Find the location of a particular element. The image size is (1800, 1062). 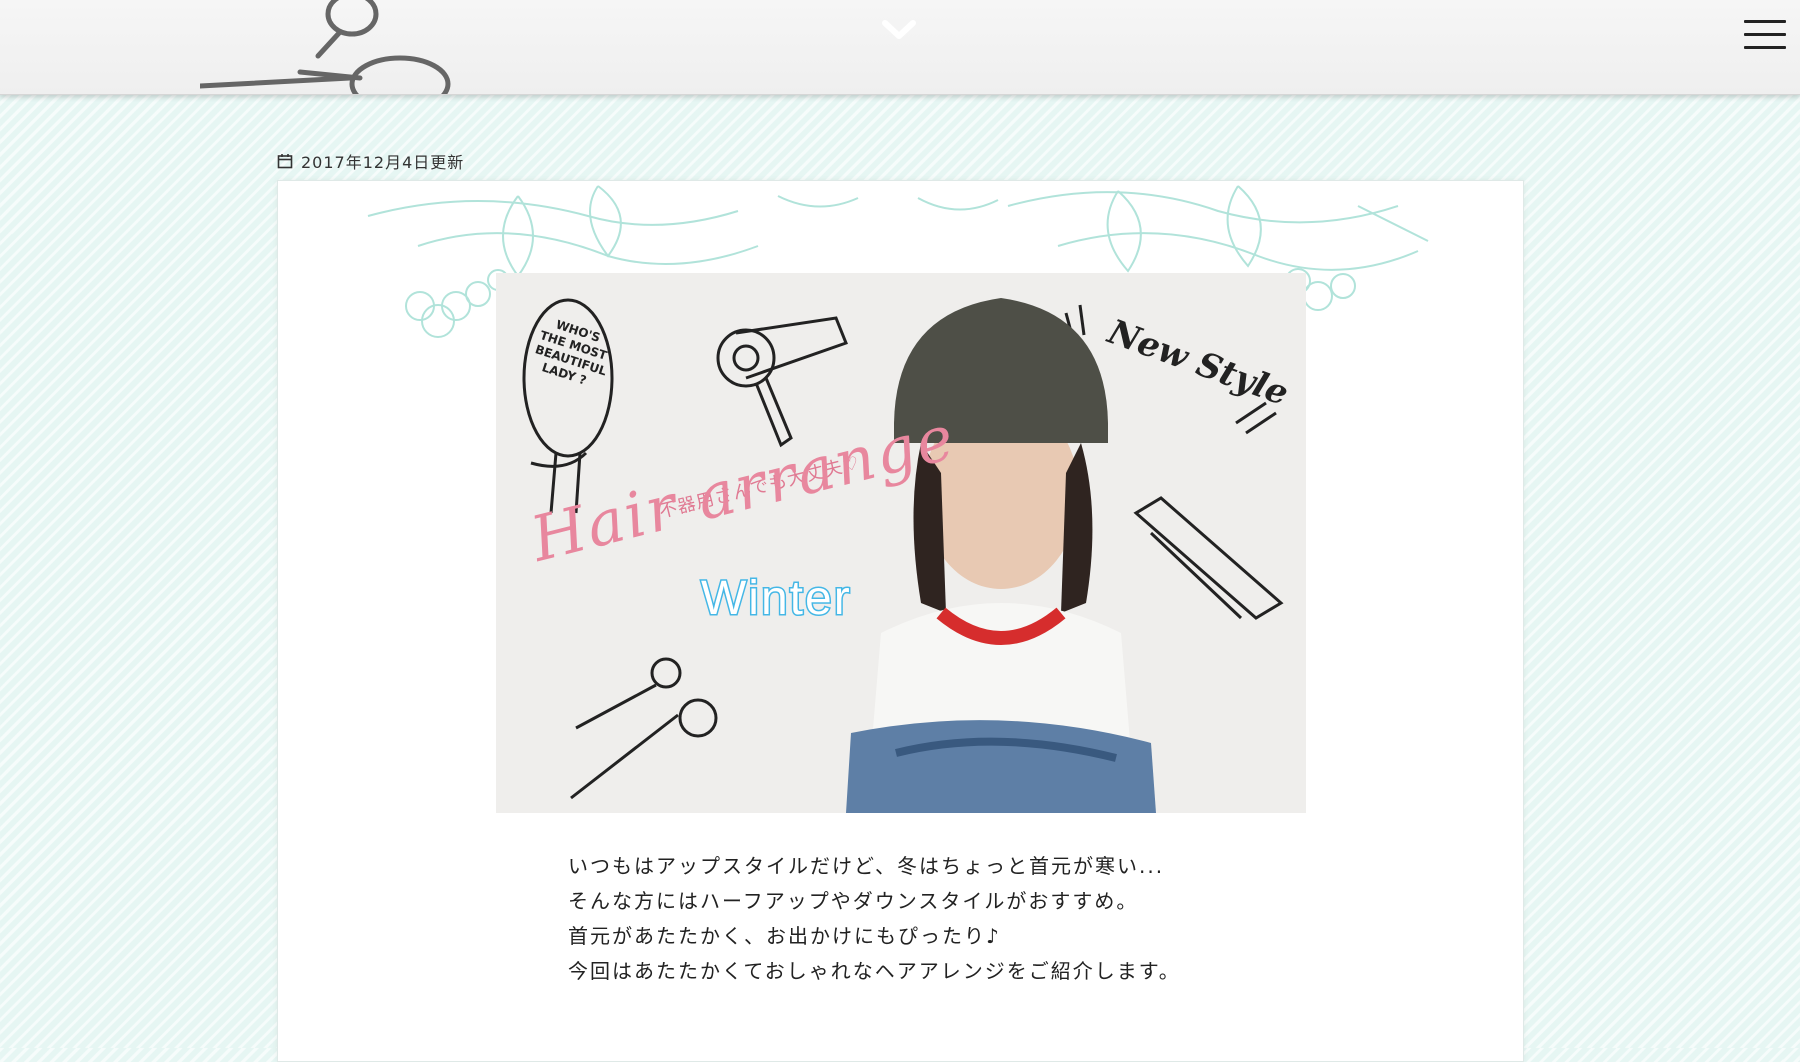

hero-season: Winter is located at coordinates (776, 599).